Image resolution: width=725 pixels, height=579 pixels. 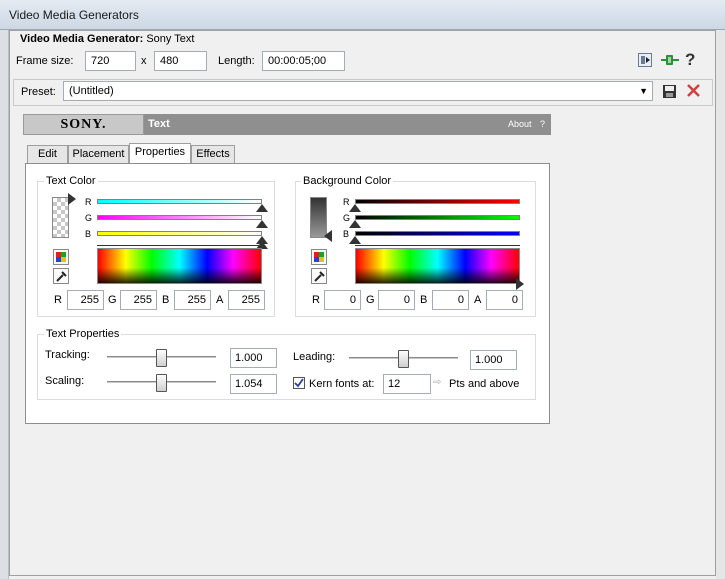 What do you see at coordinates (170, 39) in the screenshot?
I see `generator-name: Sony Text` at bounding box center [170, 39].